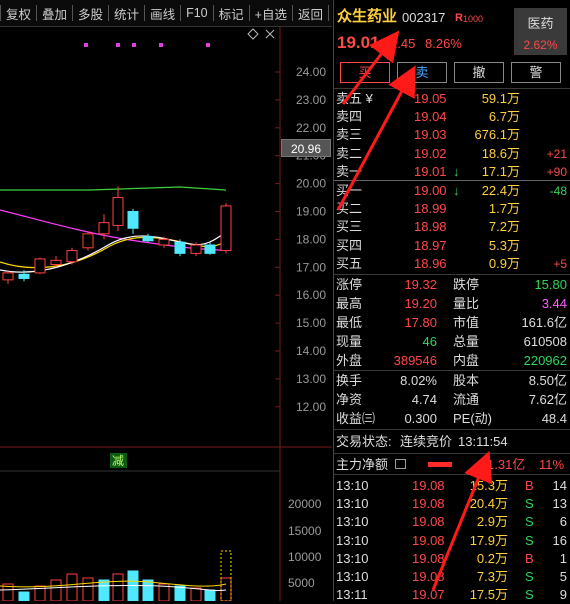 The height and width of the screenshot is (604, 570). Describe the element at coordinates (452, 209) in the screenshot. I see `buy-row: 买二 18.99 1.7万` at that location.